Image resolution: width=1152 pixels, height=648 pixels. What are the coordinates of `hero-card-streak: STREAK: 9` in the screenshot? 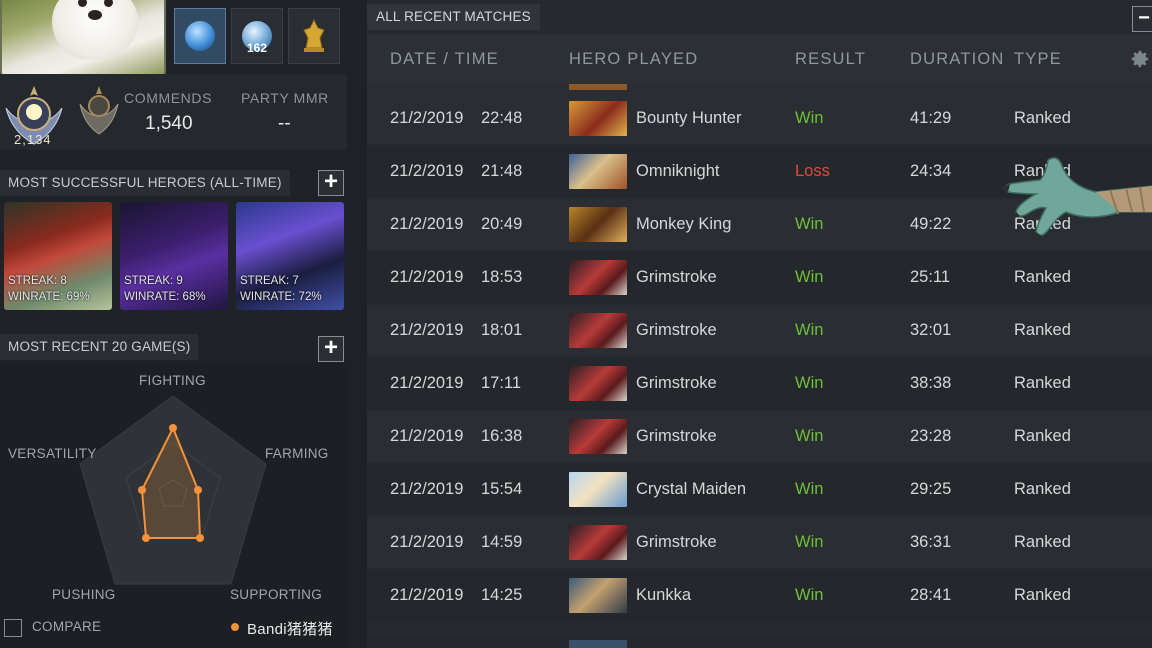 It's located at (153, 281).